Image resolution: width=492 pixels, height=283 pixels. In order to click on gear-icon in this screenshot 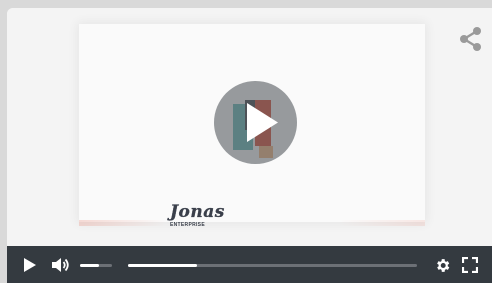, I will do `click(443, 265)`.